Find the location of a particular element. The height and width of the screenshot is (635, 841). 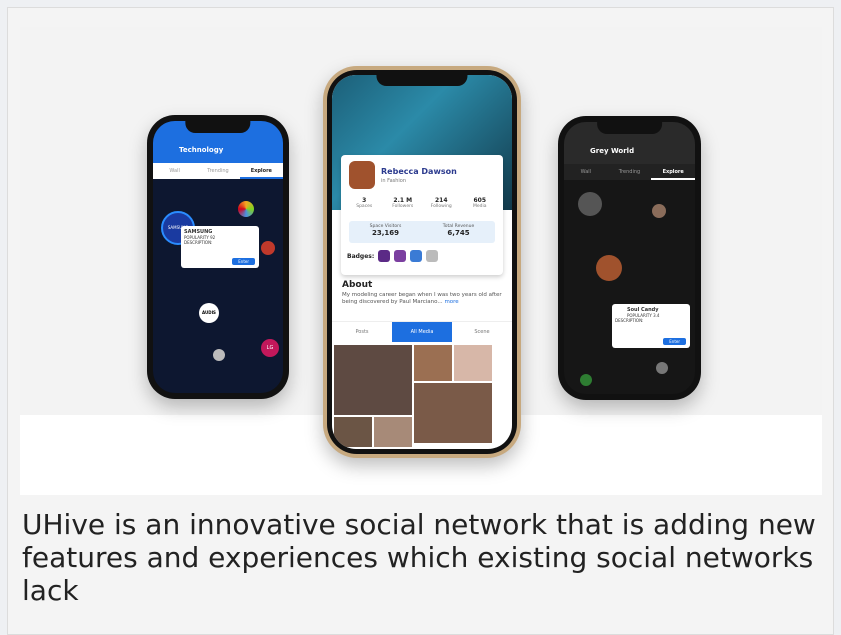

badges-label: Badges: is located at coordinates (361, 256).